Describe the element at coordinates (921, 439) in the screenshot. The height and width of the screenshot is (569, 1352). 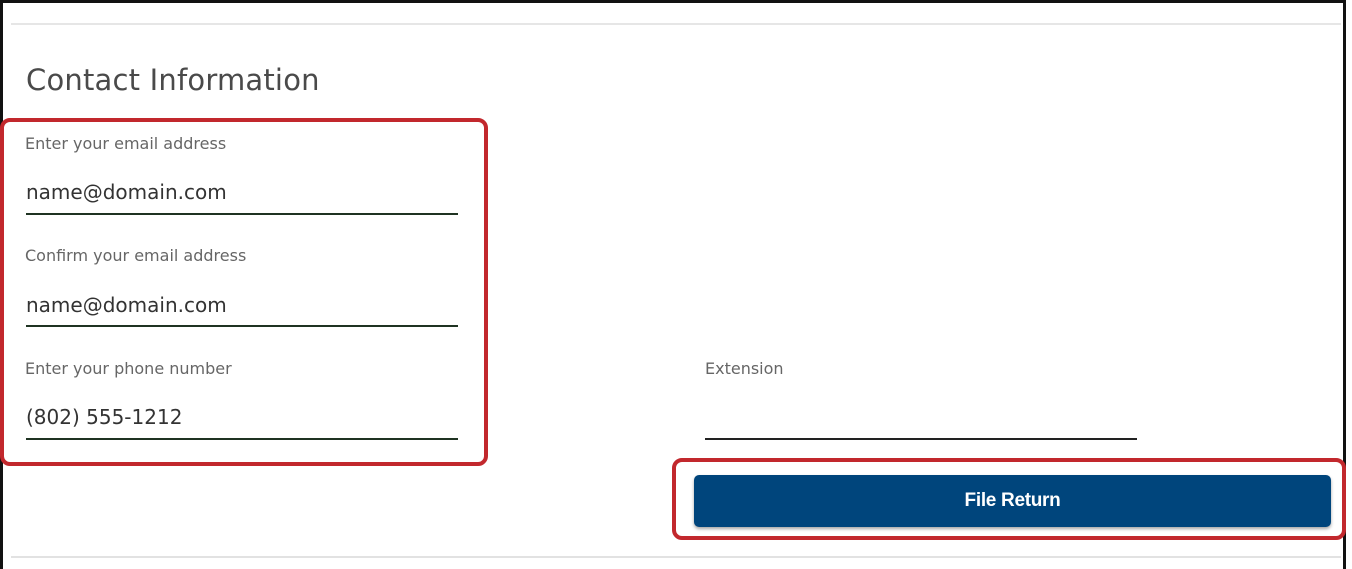
I see `extension-field-underline` at that location.